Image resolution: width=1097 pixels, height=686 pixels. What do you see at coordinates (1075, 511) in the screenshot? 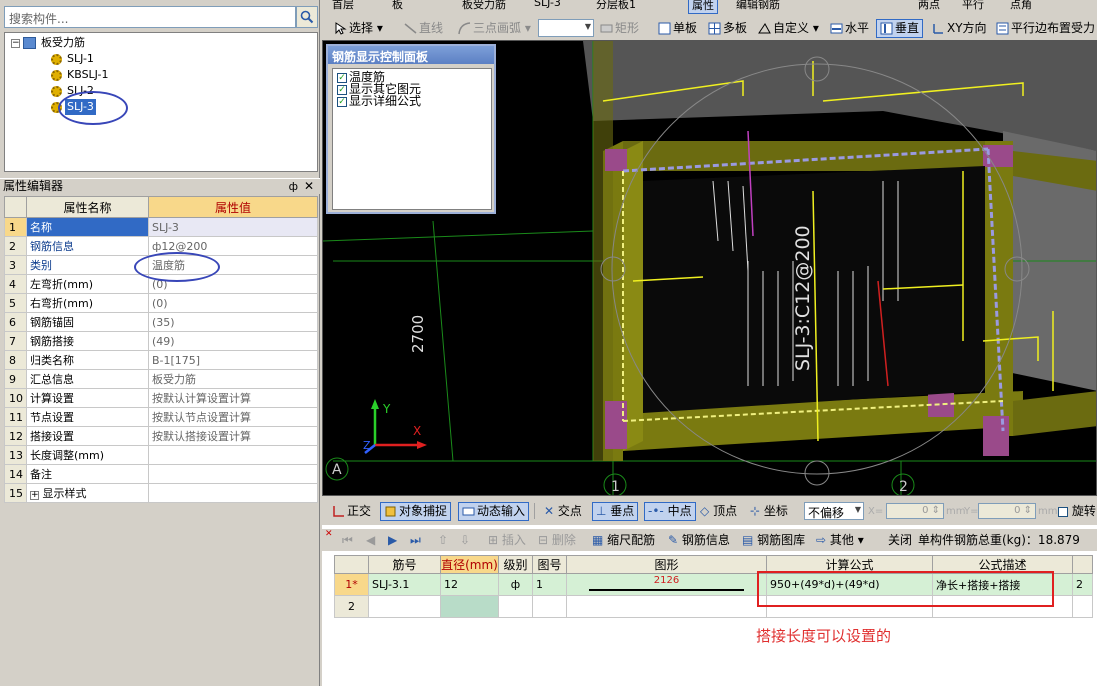
I see `rotate-checkbox: 旋转` at bounding box center [1075, 511].